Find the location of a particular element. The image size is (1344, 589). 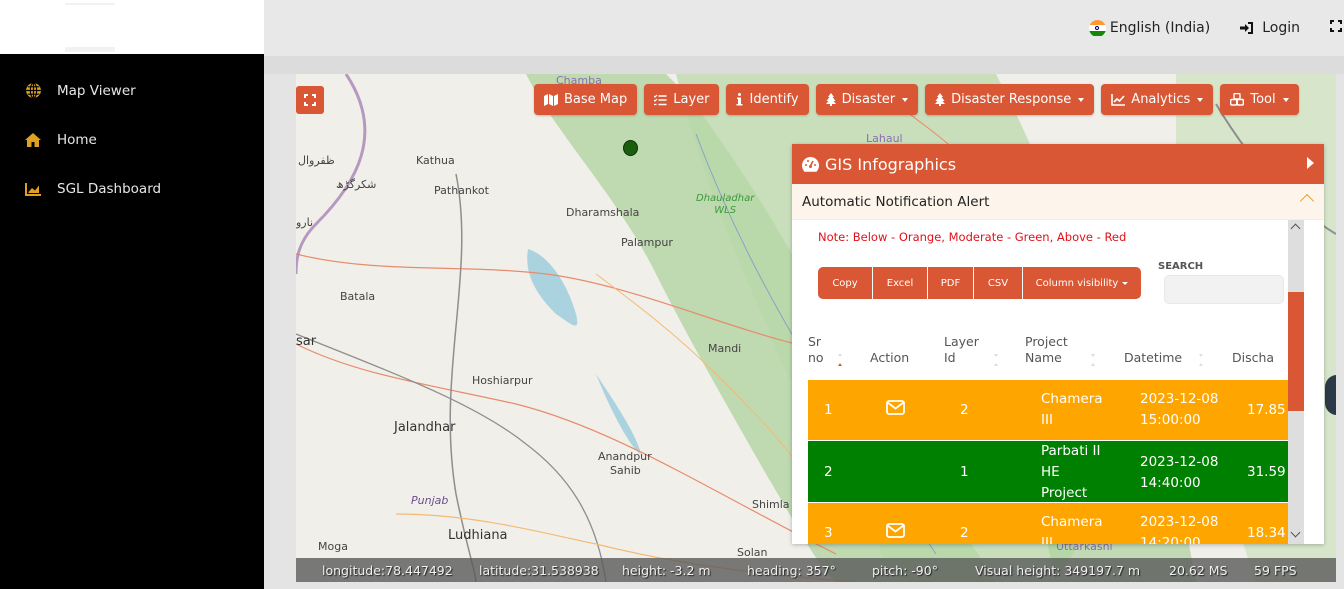

chart-area-icon is located at coordinates (33, 189).